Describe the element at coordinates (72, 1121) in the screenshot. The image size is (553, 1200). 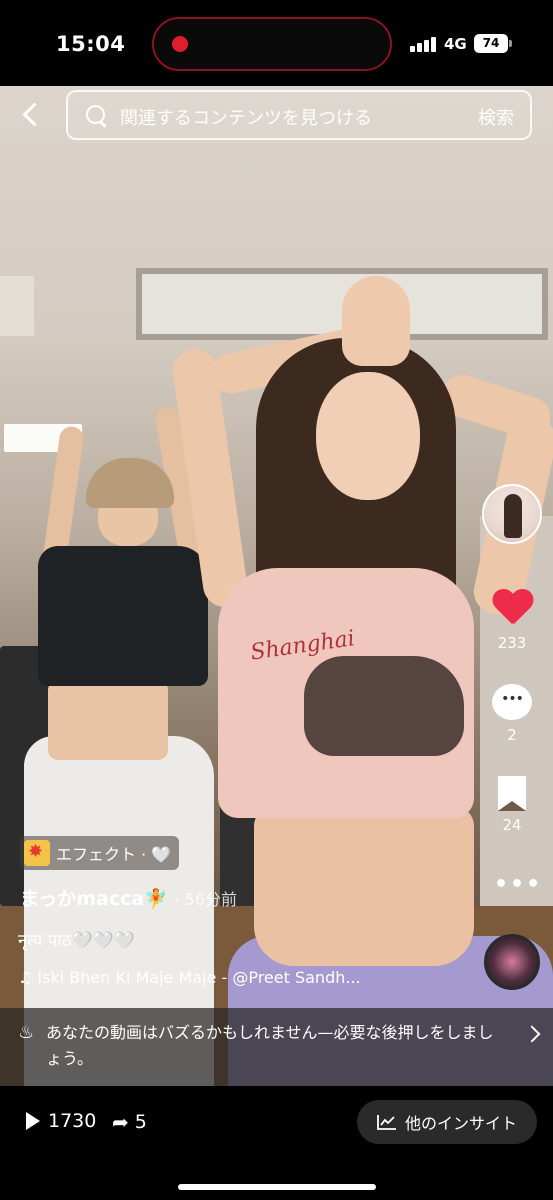
I see `view-count: 1730` at that location.